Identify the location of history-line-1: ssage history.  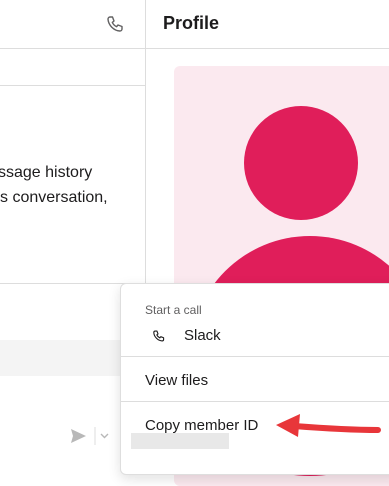
(46, 172).